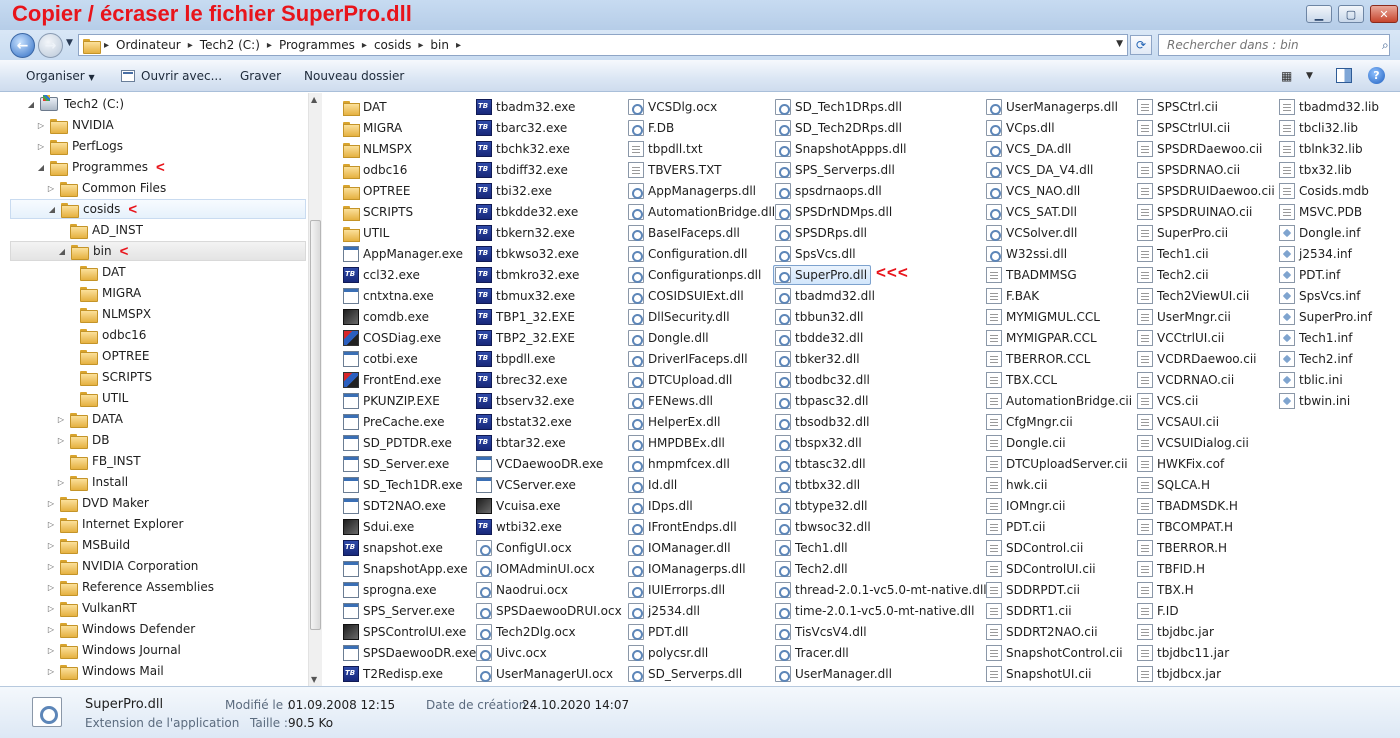  I want to click on file-item: SnapshotApp.exe, so click(405, 569).